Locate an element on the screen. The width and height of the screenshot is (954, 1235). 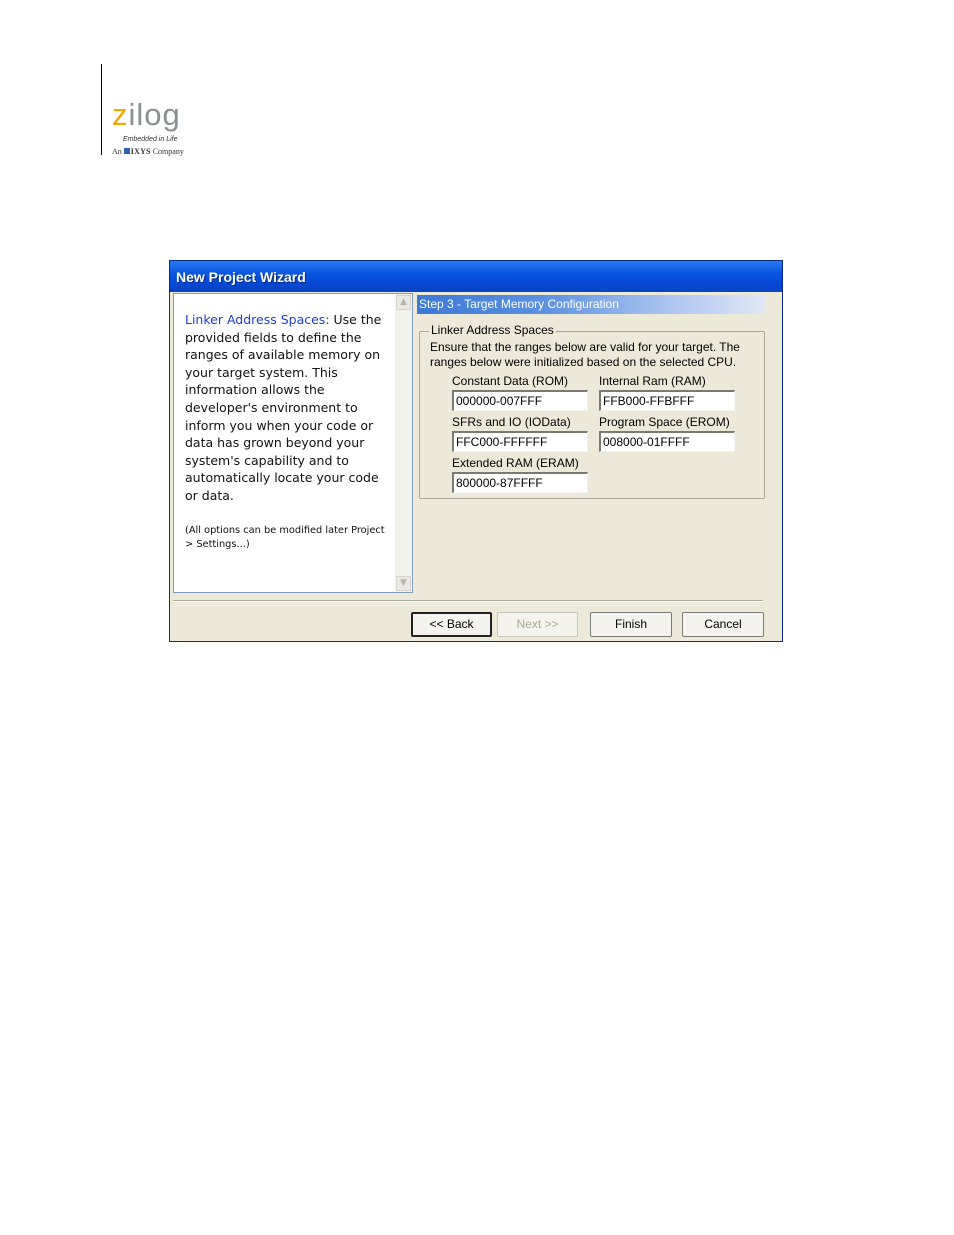
logo-tagline: Embedded in Life is located at coordinates (150, 139).